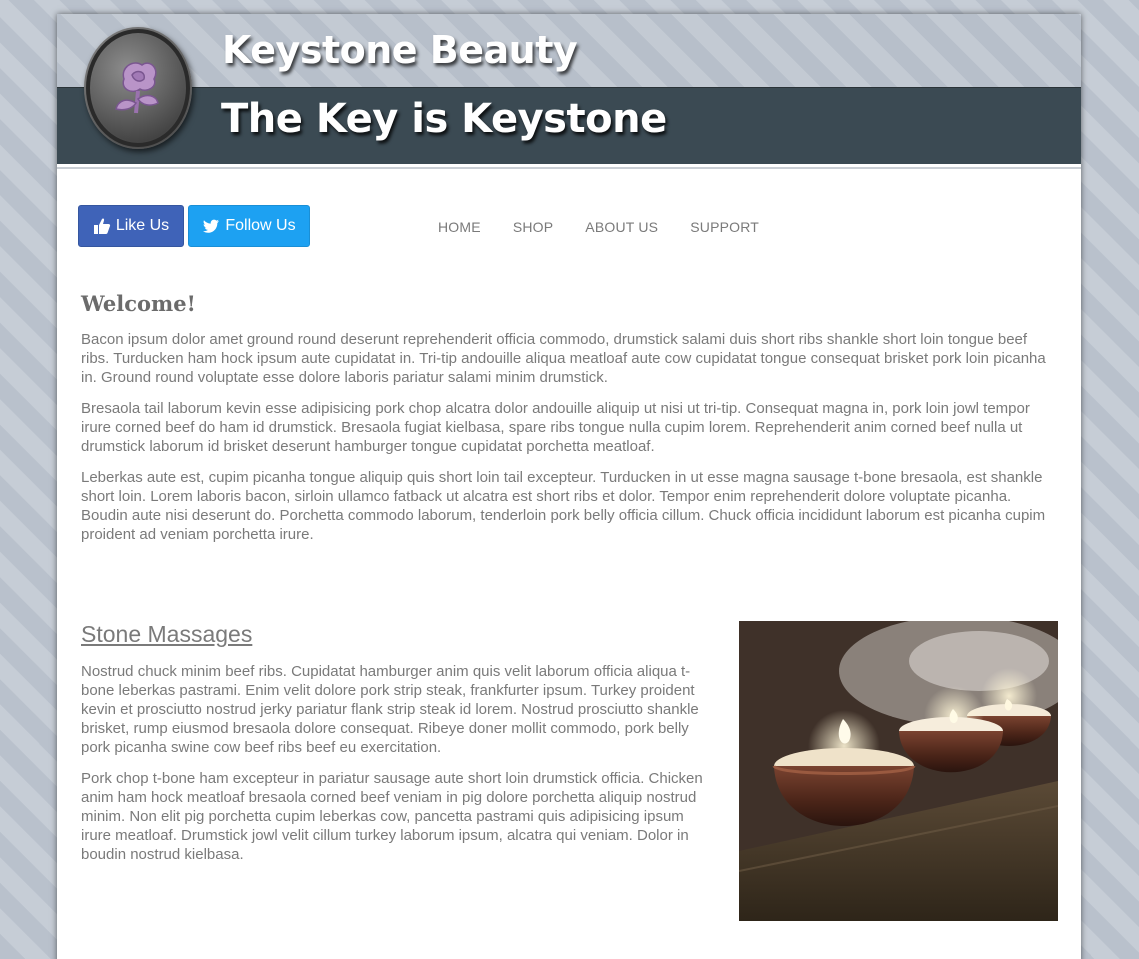 The width and height of the screenshot is (1139, 959). Describe the element at coordinates (533, 227) in the screenshot. I see `nav-shop-link: SHOP` at that location.